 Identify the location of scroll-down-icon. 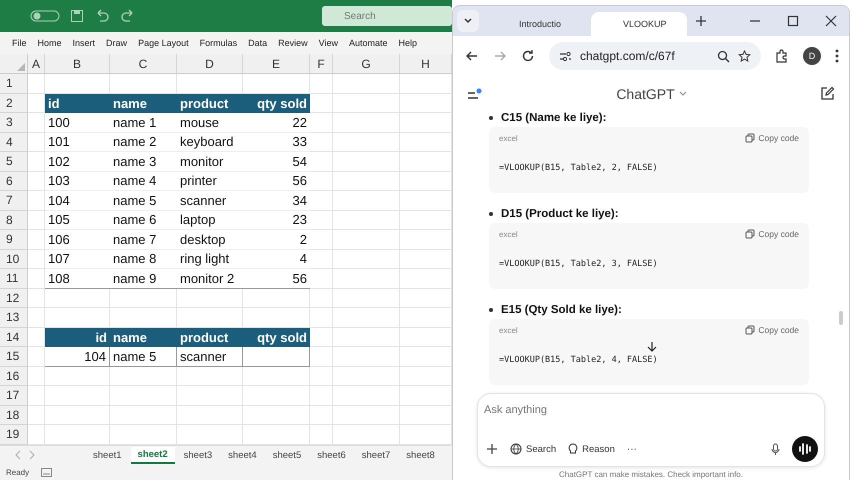
(652, 347).